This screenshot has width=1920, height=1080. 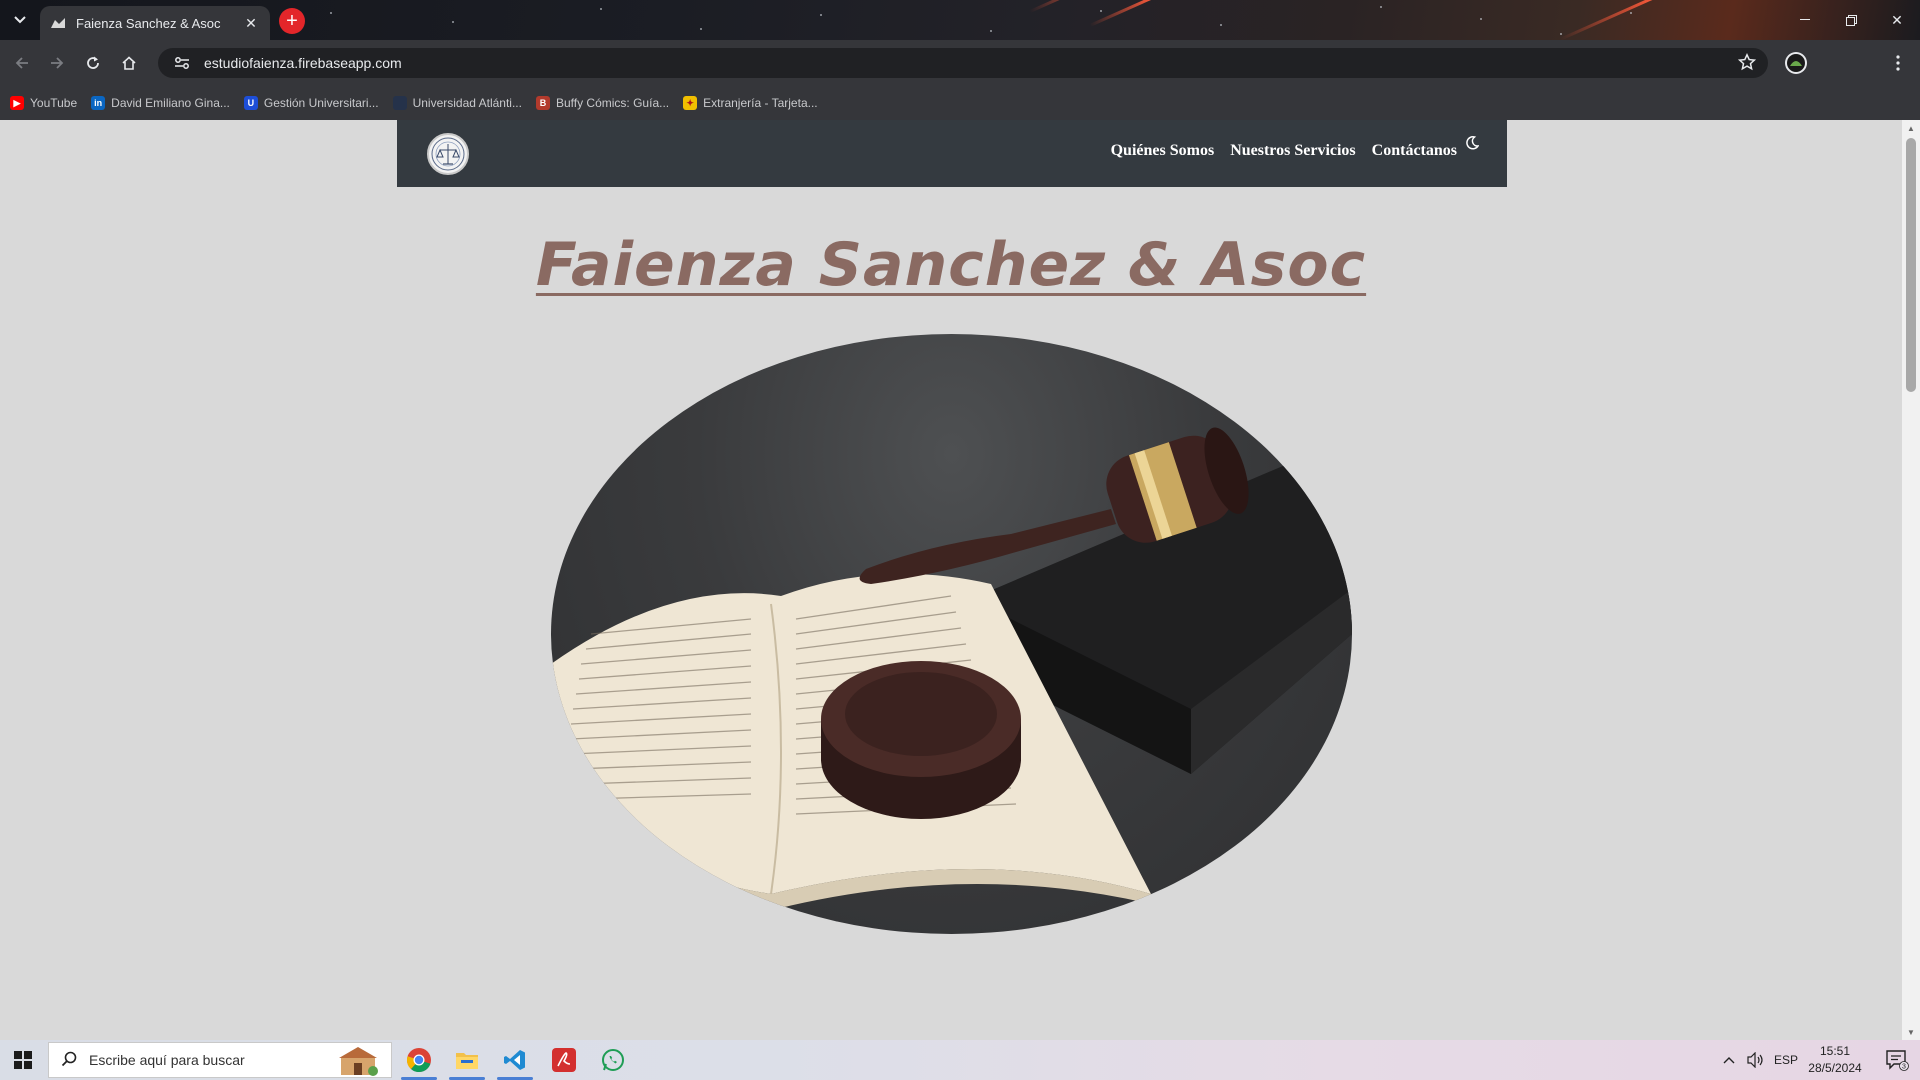 What do you see at coordinates (1747, 63) in the screenshot?
I see `bookmark-star-icon` at bounding box center [1747, 63].